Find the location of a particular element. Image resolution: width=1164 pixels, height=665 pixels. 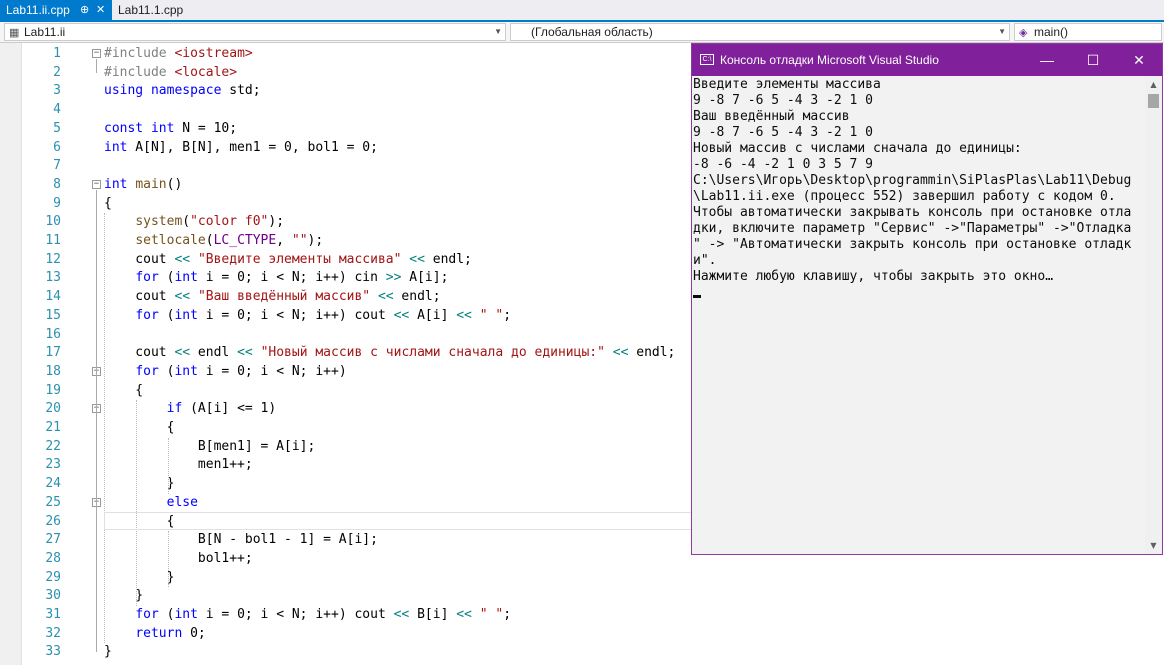

code-line: 33} is located at coordinates (582, 652).